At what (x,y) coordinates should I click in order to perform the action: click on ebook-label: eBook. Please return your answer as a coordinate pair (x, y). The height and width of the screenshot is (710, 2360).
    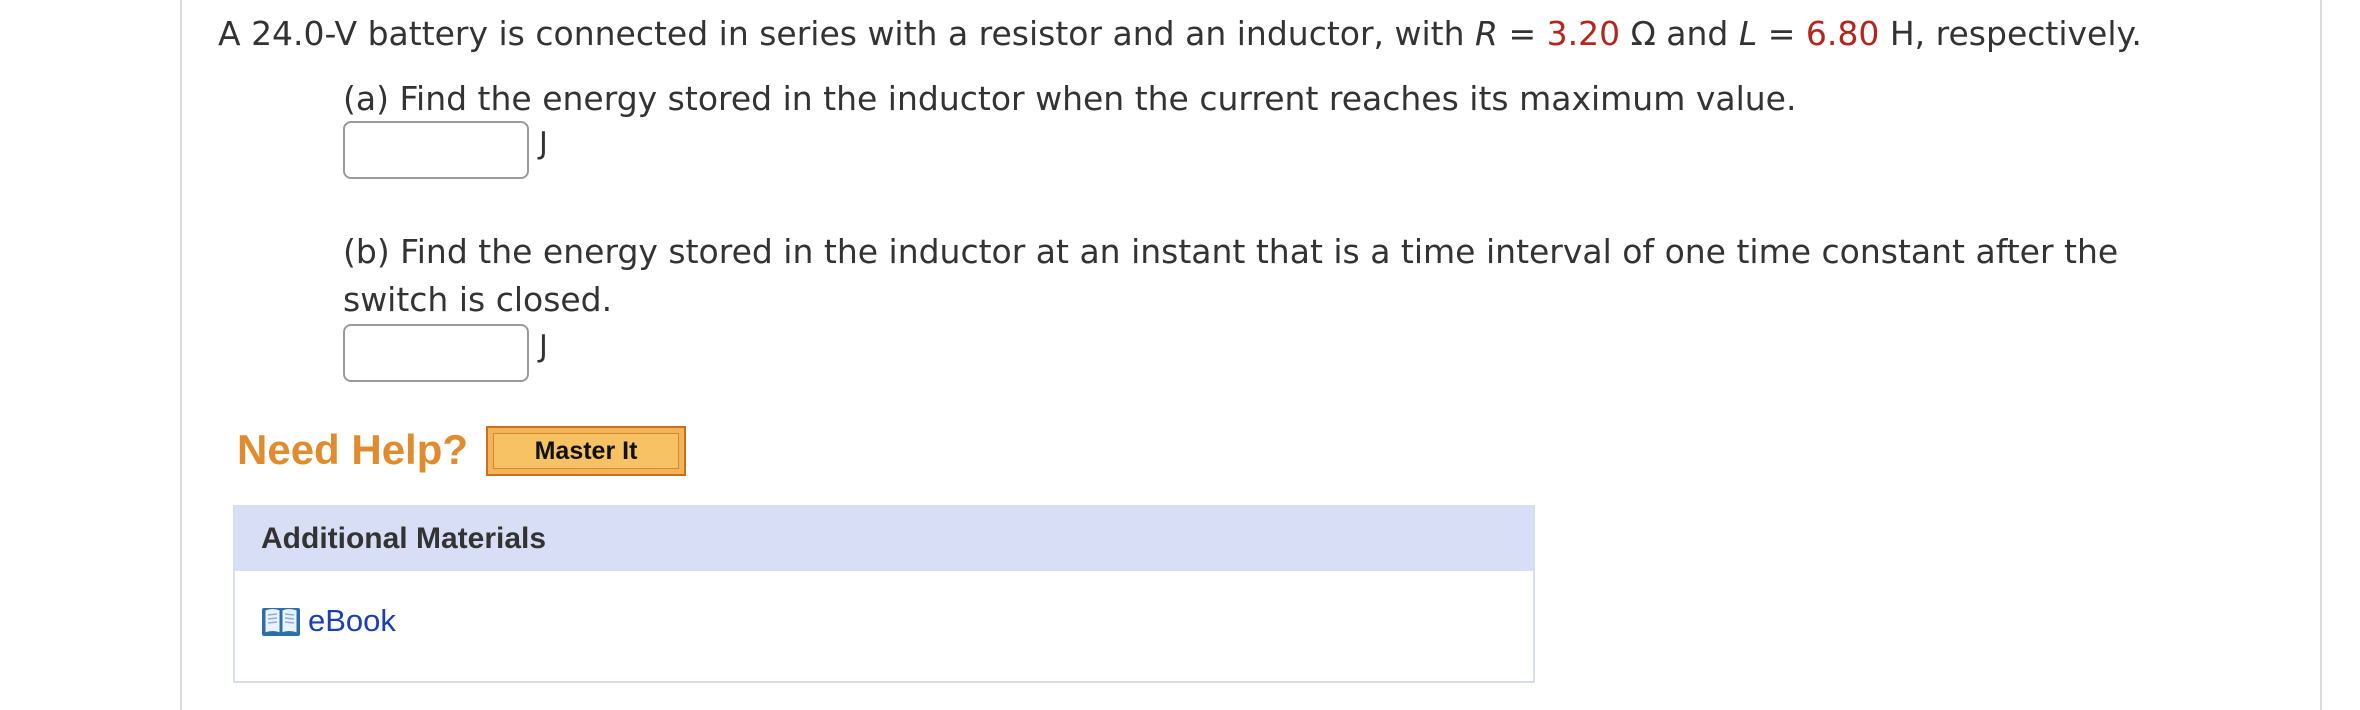
    Looking at the image, I should click on (352, 620).